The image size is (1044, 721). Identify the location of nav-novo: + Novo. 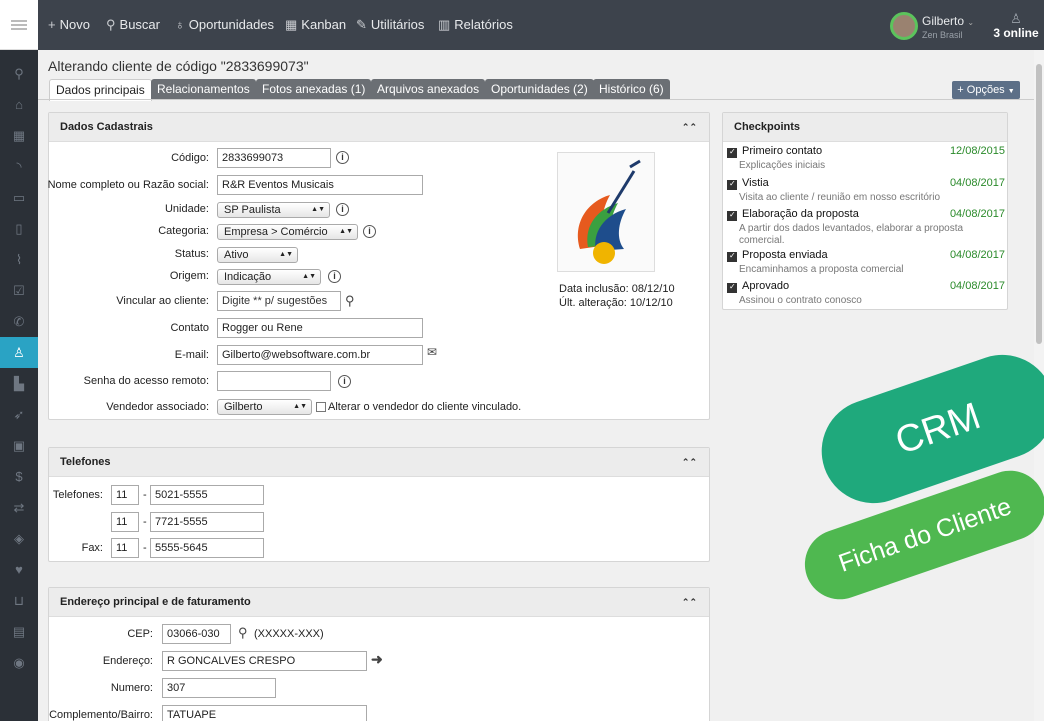
(69, 24).